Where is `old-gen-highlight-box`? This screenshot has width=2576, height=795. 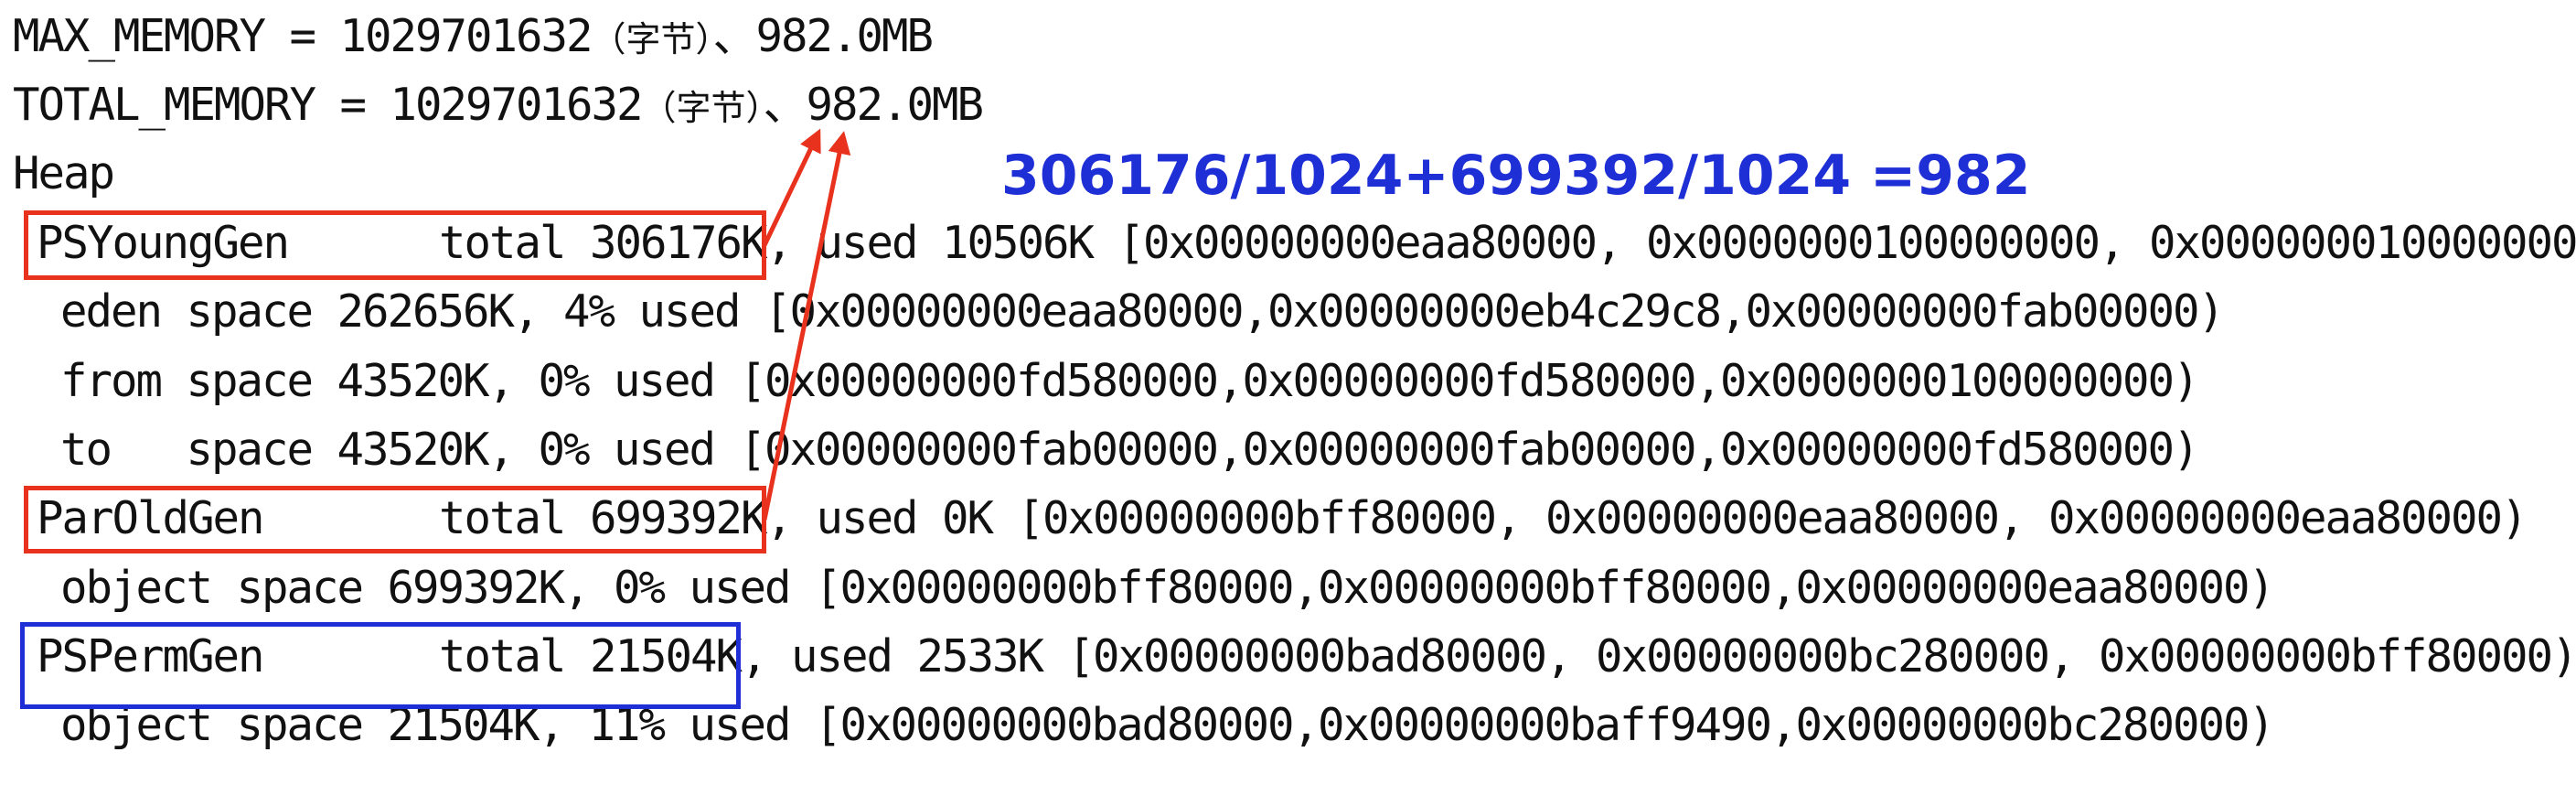
old-gen-highlight-box is located at coordinates (395, 519).